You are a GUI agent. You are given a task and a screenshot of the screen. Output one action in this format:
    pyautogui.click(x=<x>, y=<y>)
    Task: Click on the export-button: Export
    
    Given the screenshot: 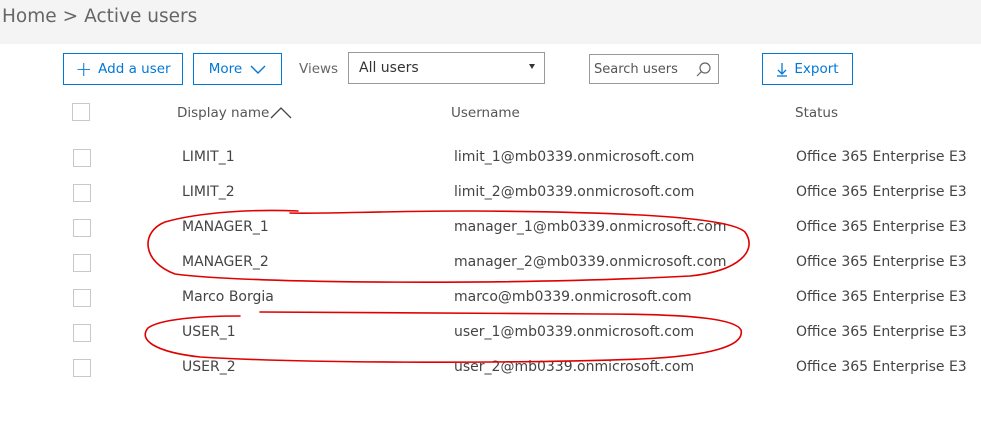 What is the action you would take?
    pyautogui.click(x=807, y=69)
    